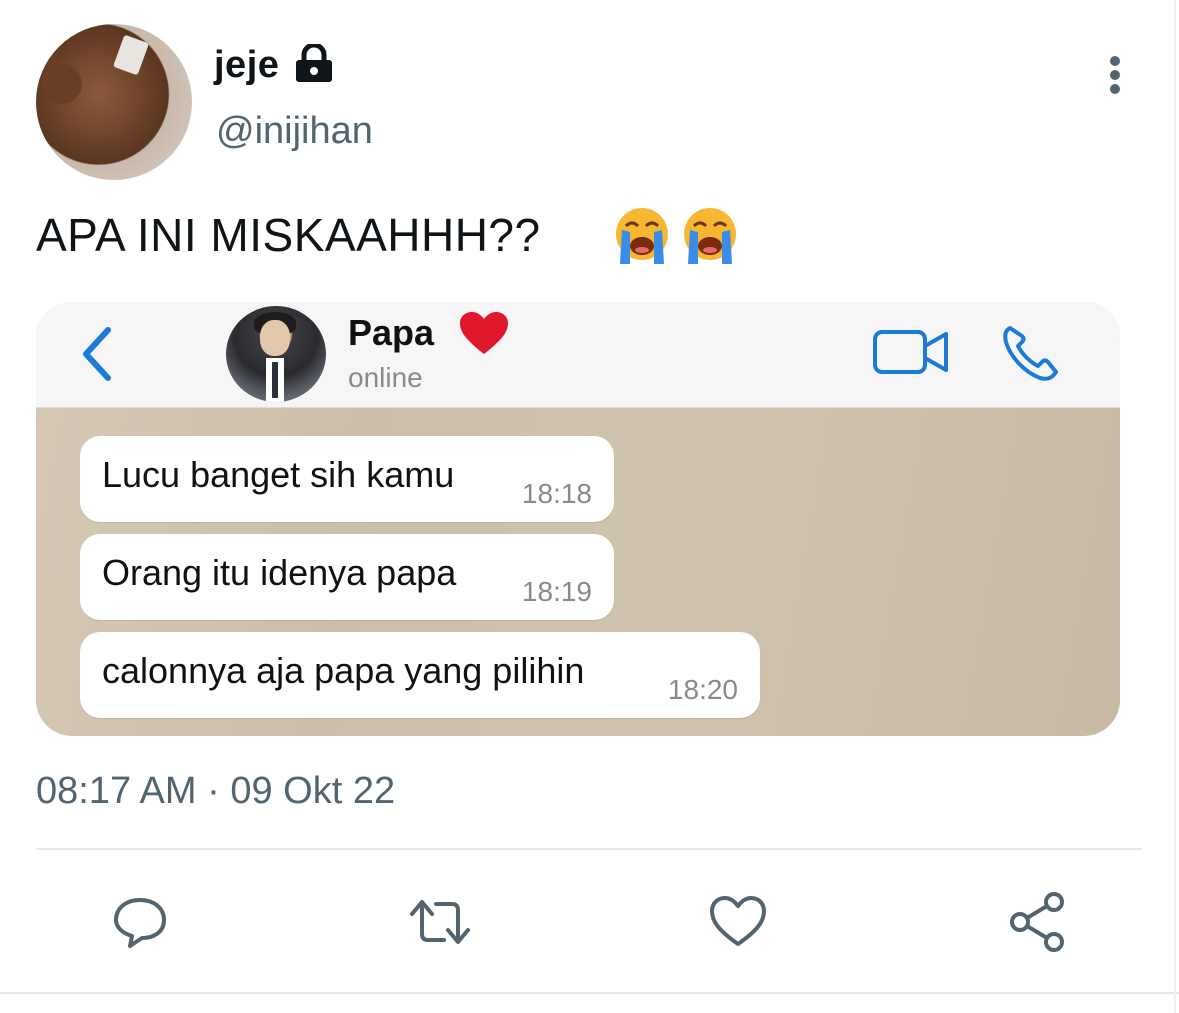 Image resolution: width=1179 pixels, height=1013 pixels. Describe the element at coordinates (910, 352) in the screenshot. I see `video-call-icon` at that location.